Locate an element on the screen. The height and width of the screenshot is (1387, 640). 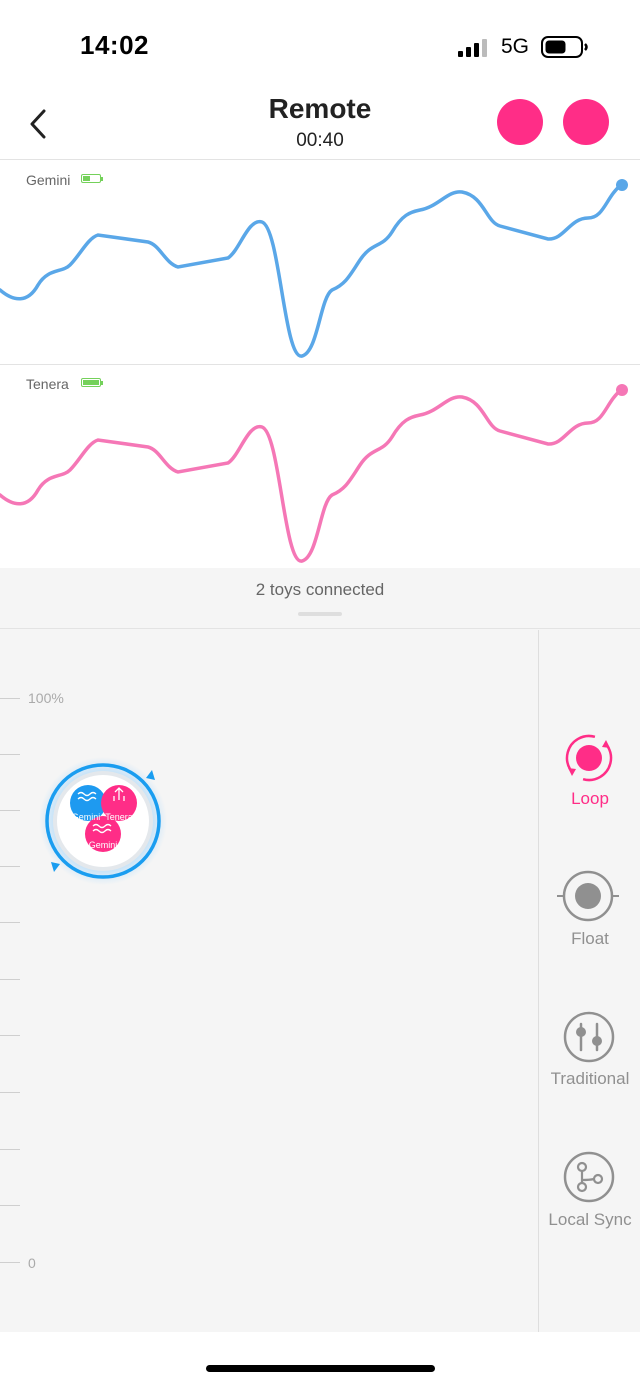
mode-traditional-label: Traditional is located at coordinates (590, 1078).